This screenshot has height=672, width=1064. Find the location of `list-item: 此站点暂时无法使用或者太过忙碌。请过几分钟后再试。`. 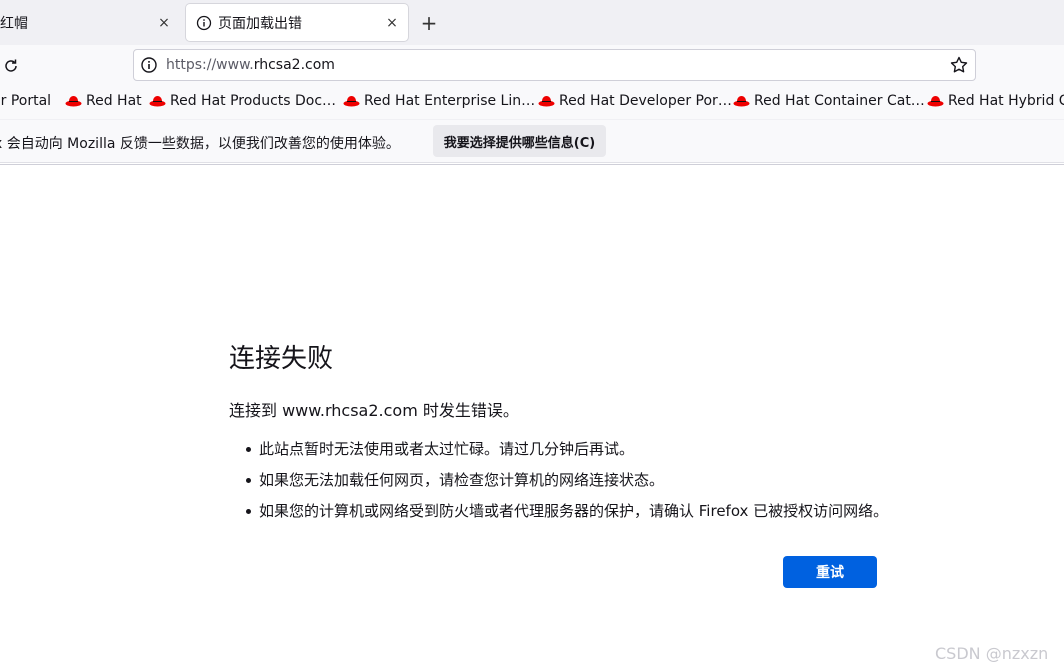

list-item: 此站点暂时无法使用或者太过忙碌。请过几分钟后再试。 is located at coordinates (558, 451).